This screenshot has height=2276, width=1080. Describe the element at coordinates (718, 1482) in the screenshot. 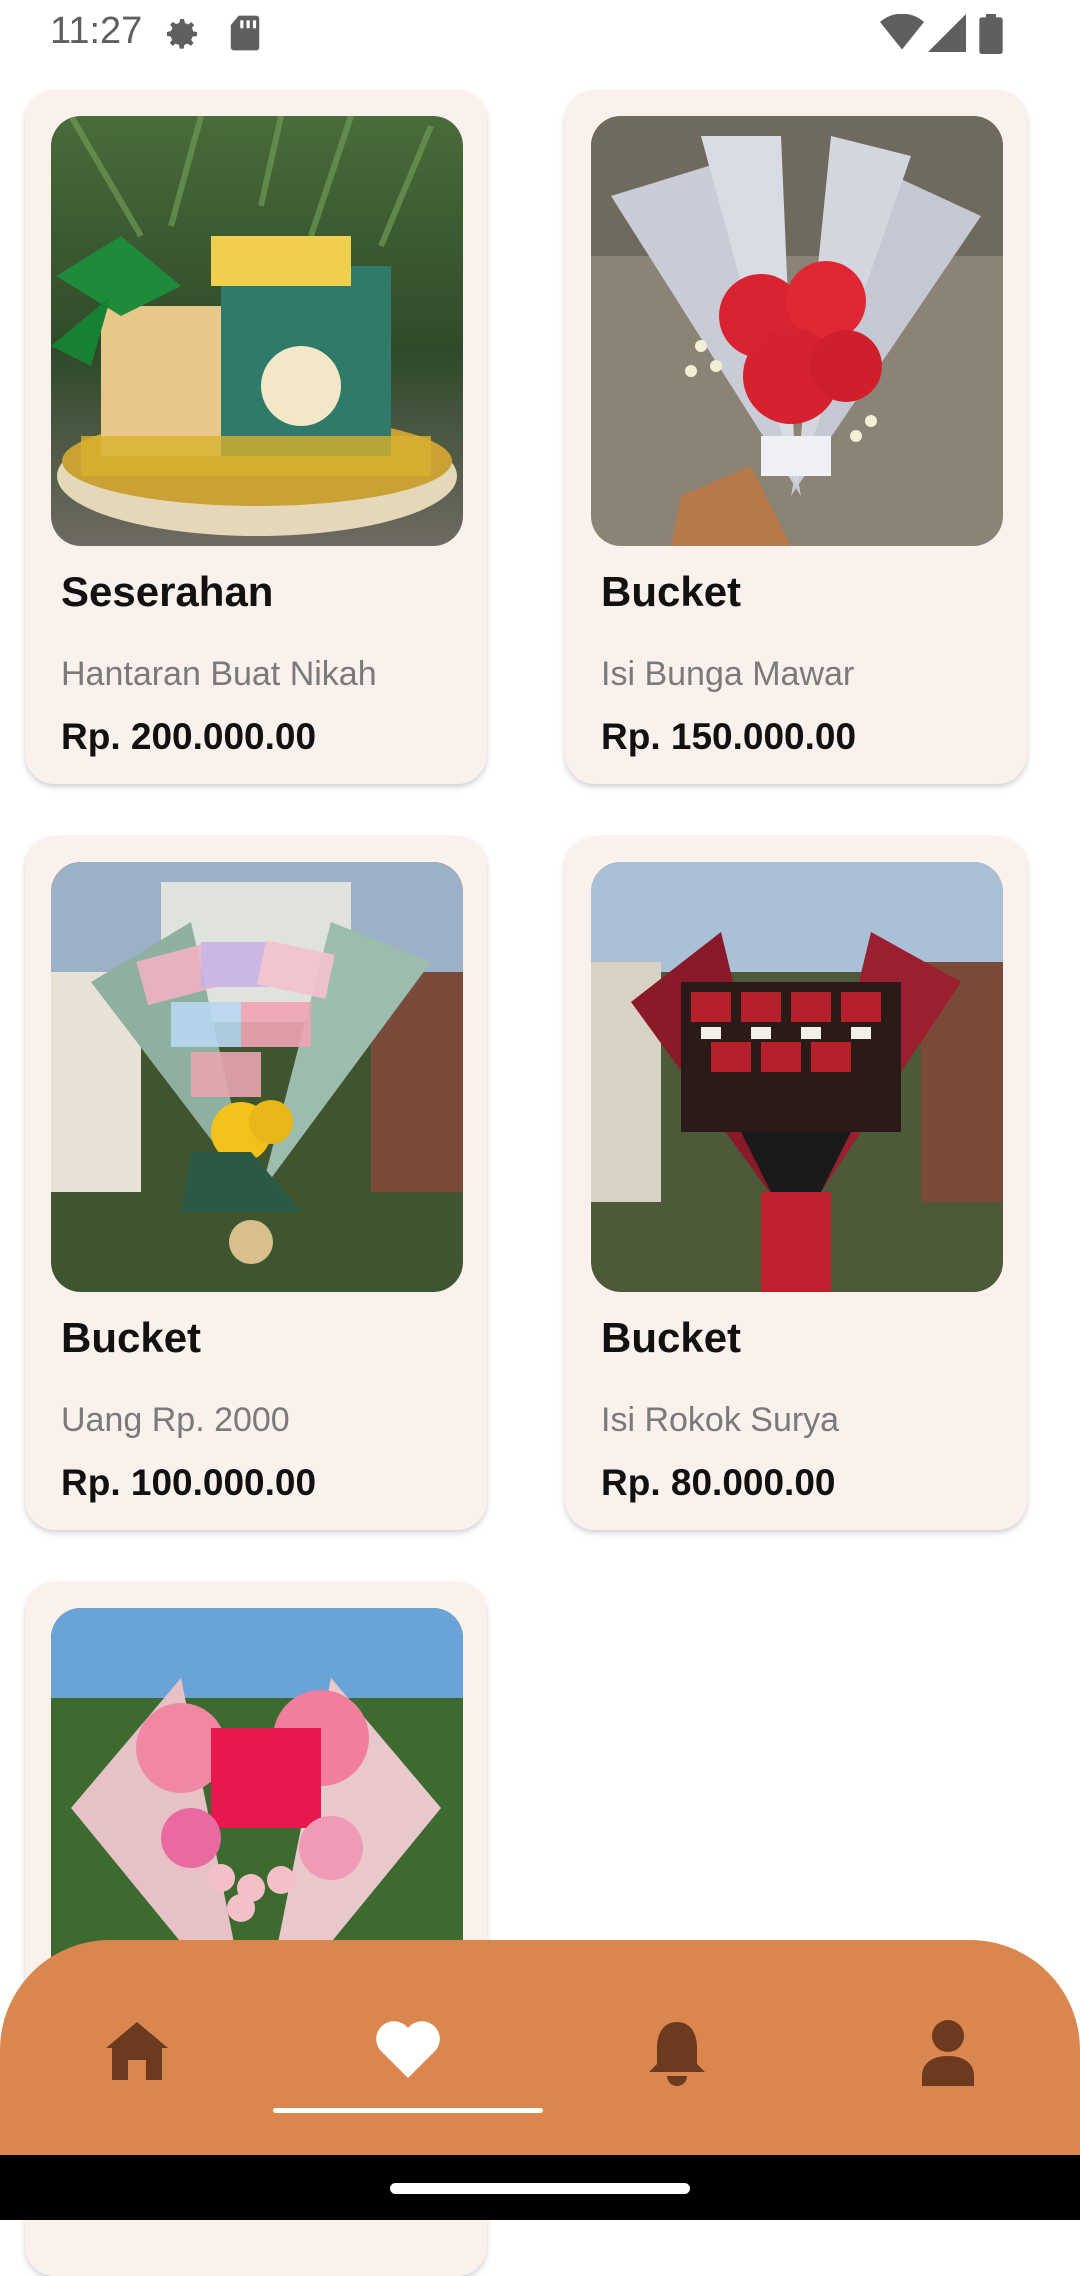

I see `product-price: Rp. 80.000.00` at that location.